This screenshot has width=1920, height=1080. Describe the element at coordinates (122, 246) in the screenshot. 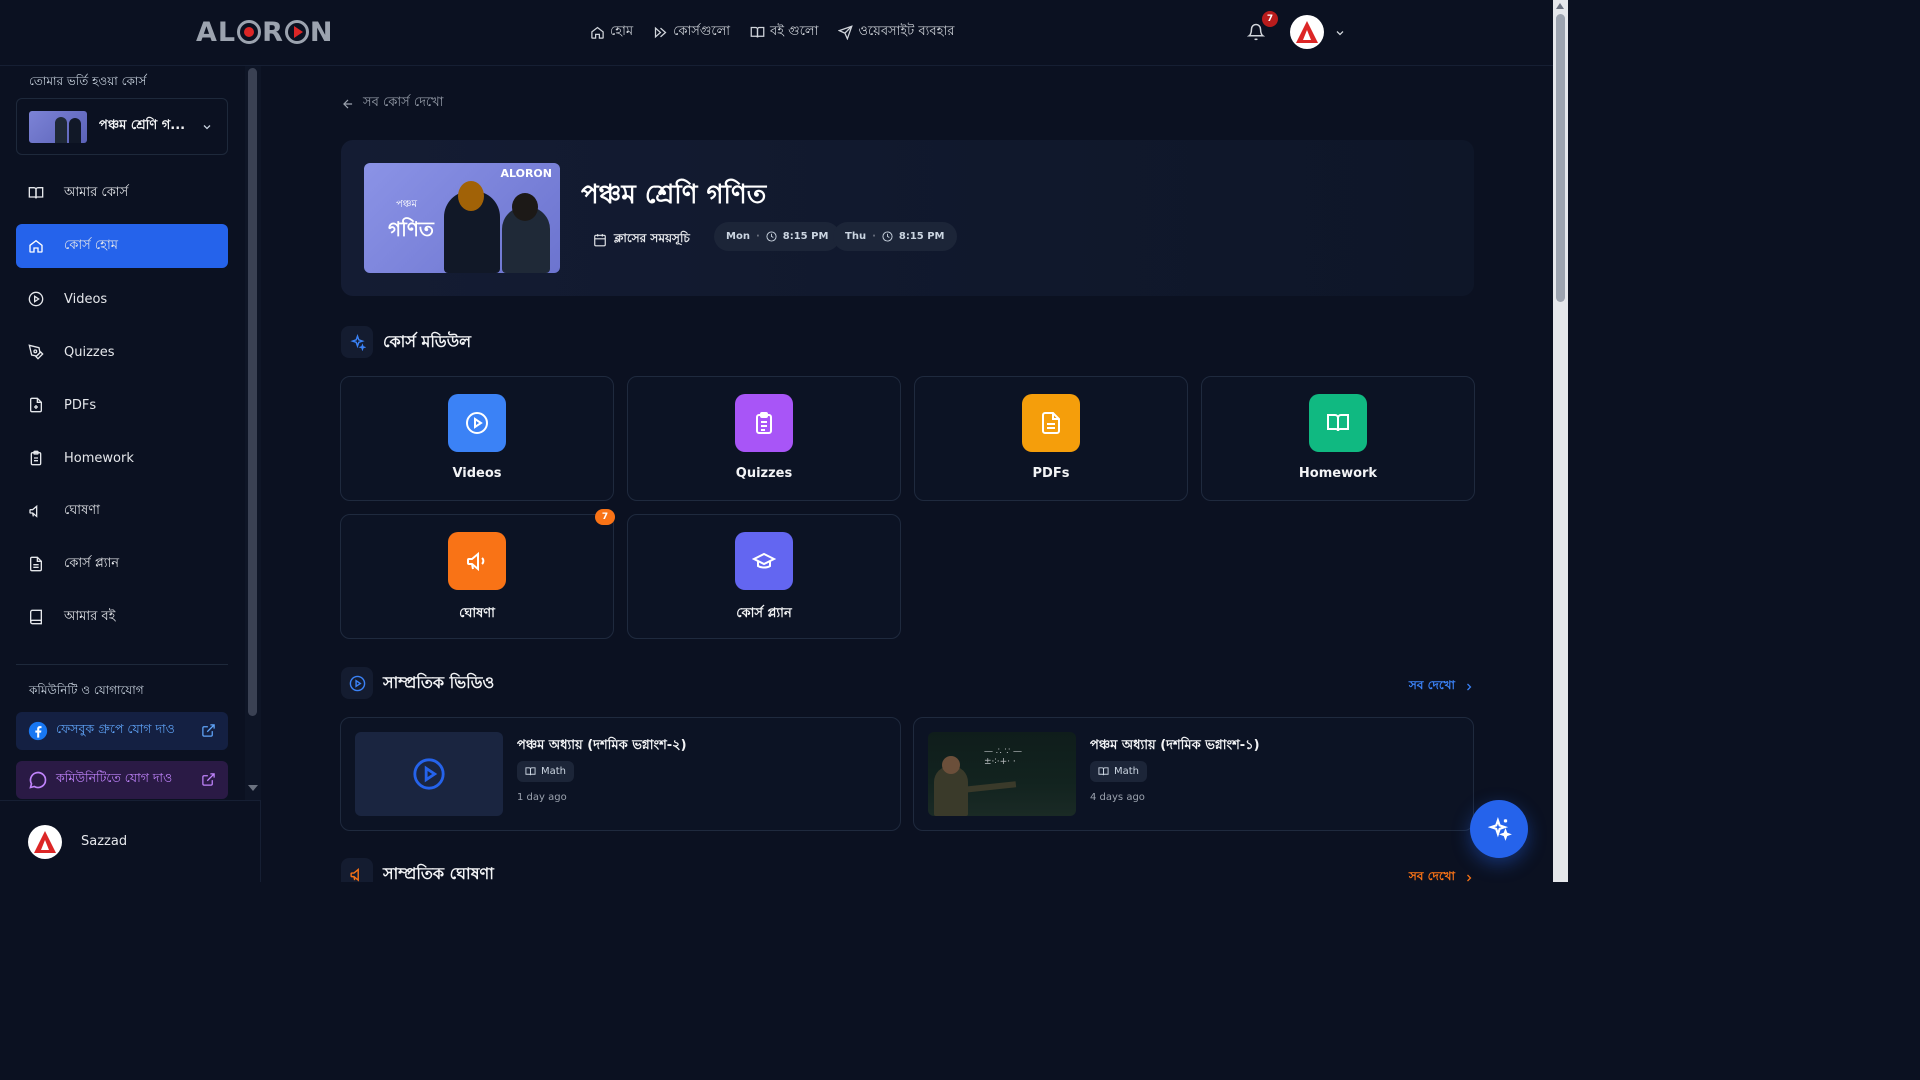

I see `sidebar-item-course-home: কোর্স হোম` at that location.